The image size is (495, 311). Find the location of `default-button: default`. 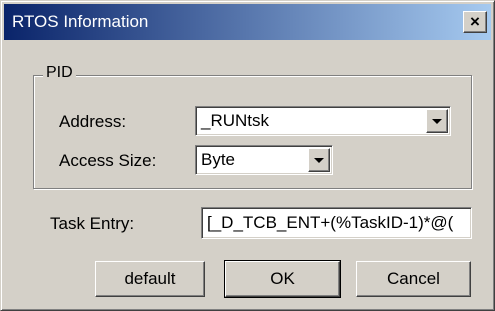

default-button: default is located at coordinates (150, 279).